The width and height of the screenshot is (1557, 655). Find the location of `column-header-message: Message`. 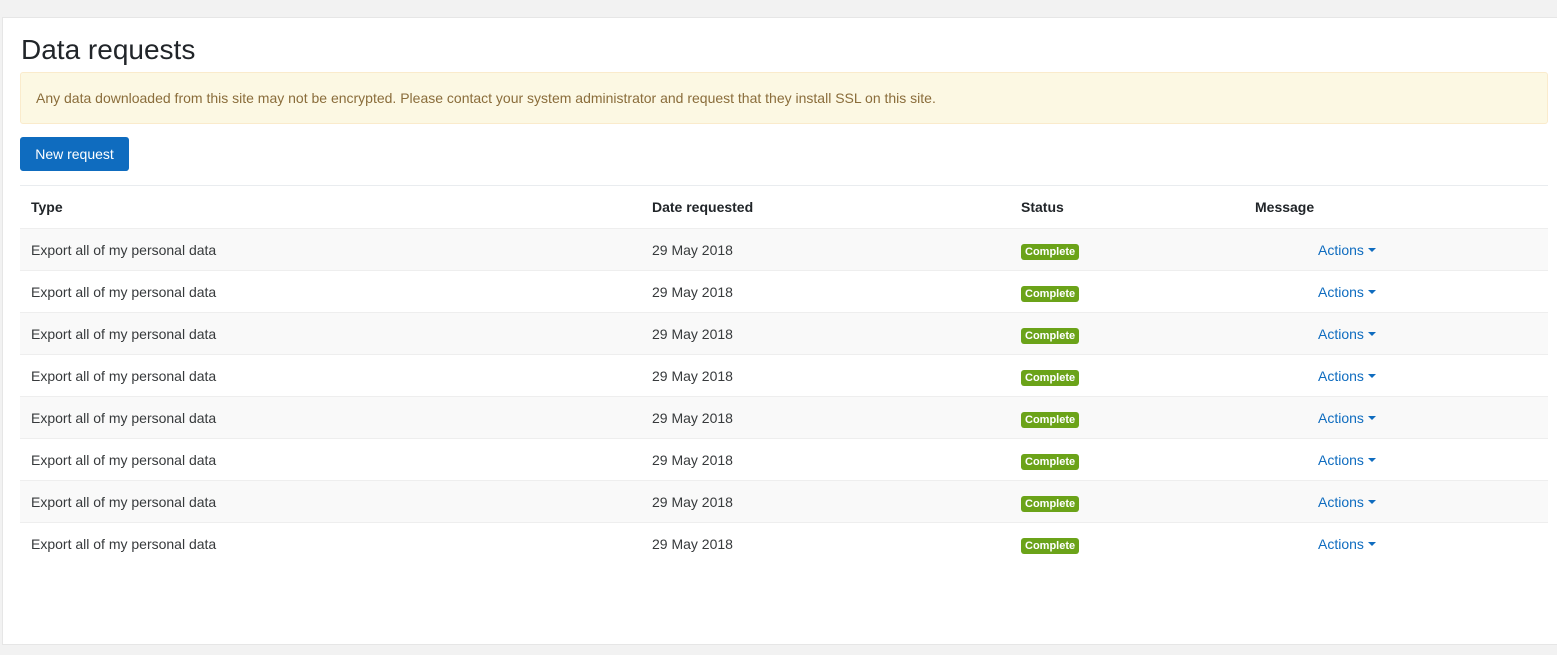

column-header-message: Message is located at coordinates (1285, 207).